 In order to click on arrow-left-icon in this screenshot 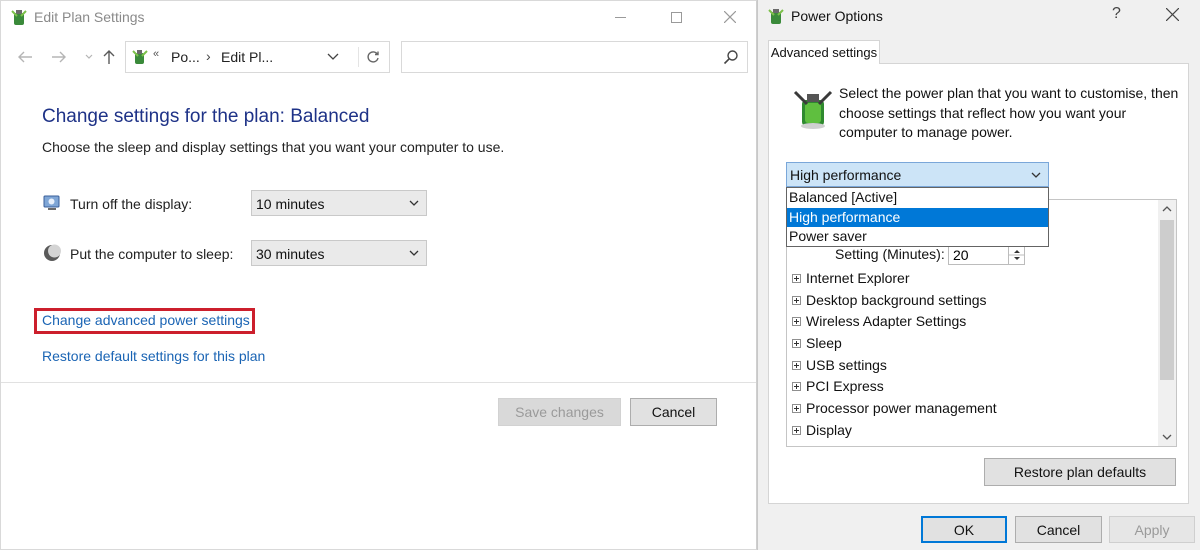, I will do `click(25, 57)`.